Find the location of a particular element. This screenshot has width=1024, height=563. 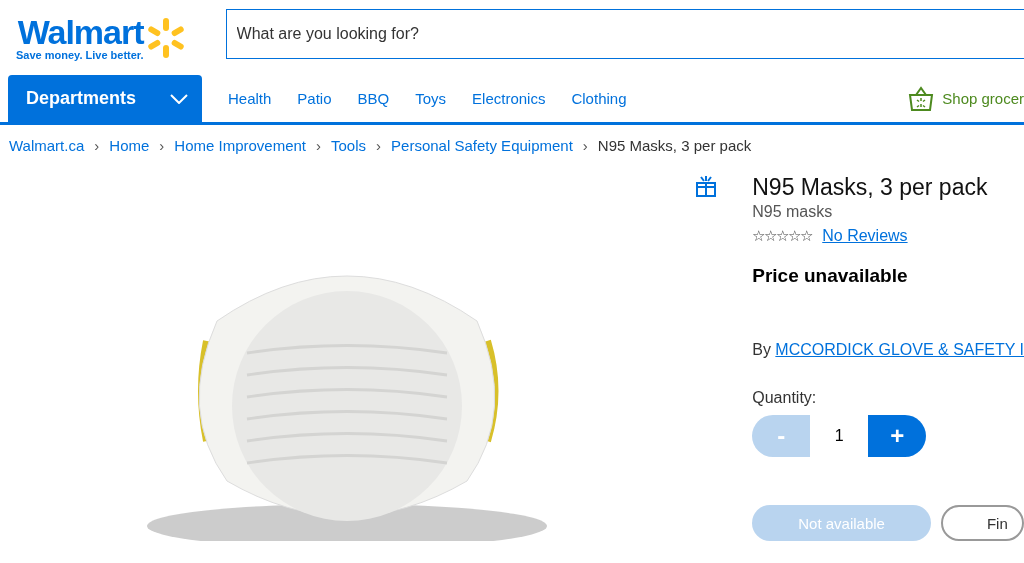

nav-link: Electronics is located at coordinates (509, 98).